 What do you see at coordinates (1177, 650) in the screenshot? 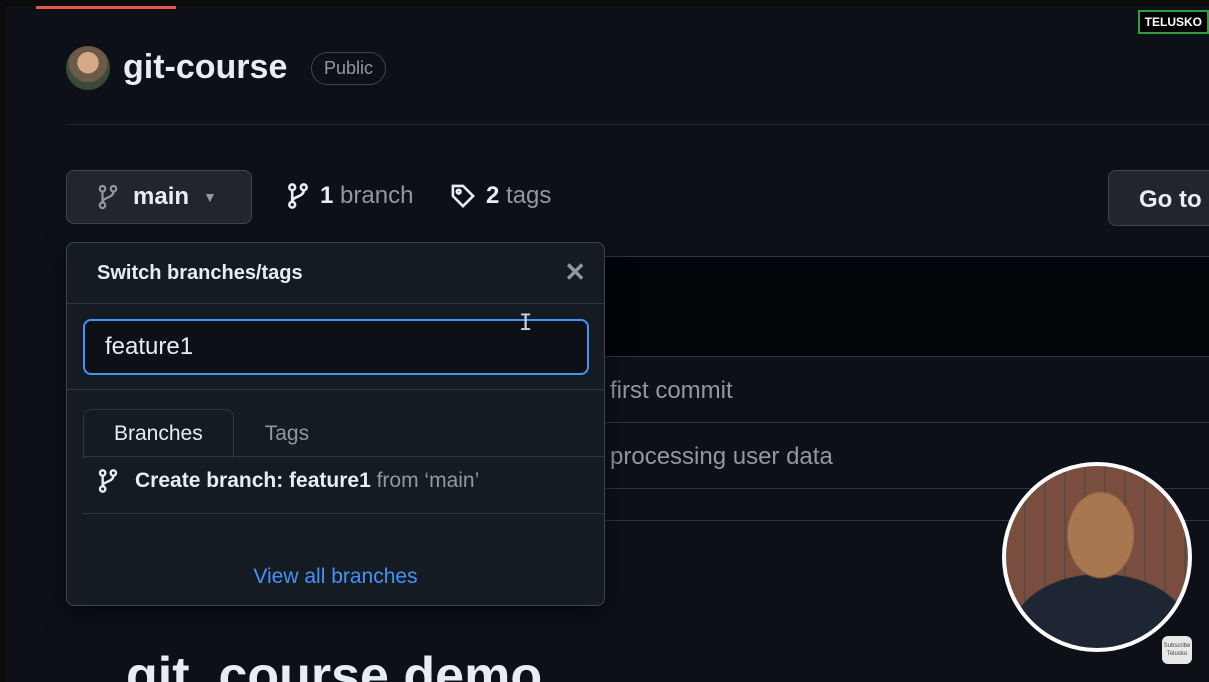
I see `subscribe-button: Subscribe Telusko` at bounding box center [1177, 650].